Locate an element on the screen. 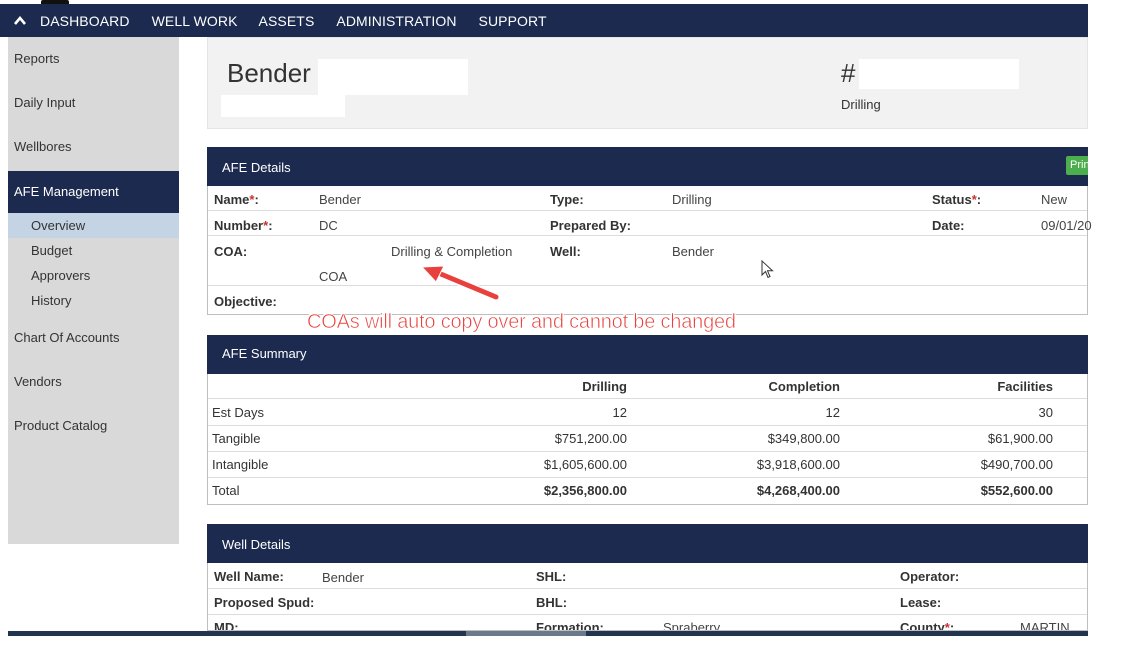 The width and height of the screenshot is (1122, 654). sidebar-subitem-approvers: Approvers is located at coordinates (93, 275).